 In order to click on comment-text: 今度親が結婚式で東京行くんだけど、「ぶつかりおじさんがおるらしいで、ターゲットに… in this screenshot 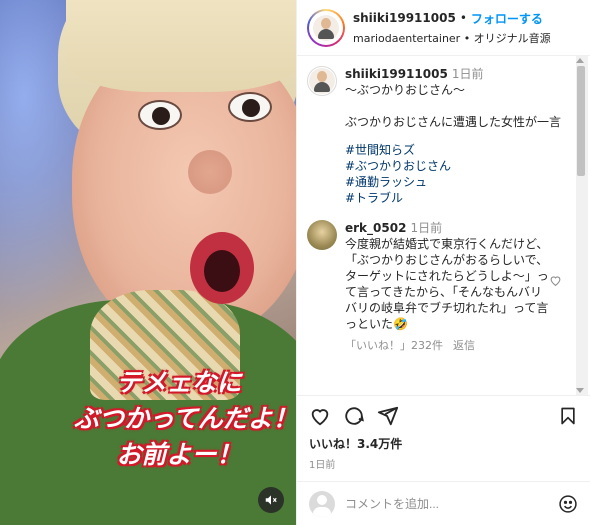, I will do `click(447, 284)`.